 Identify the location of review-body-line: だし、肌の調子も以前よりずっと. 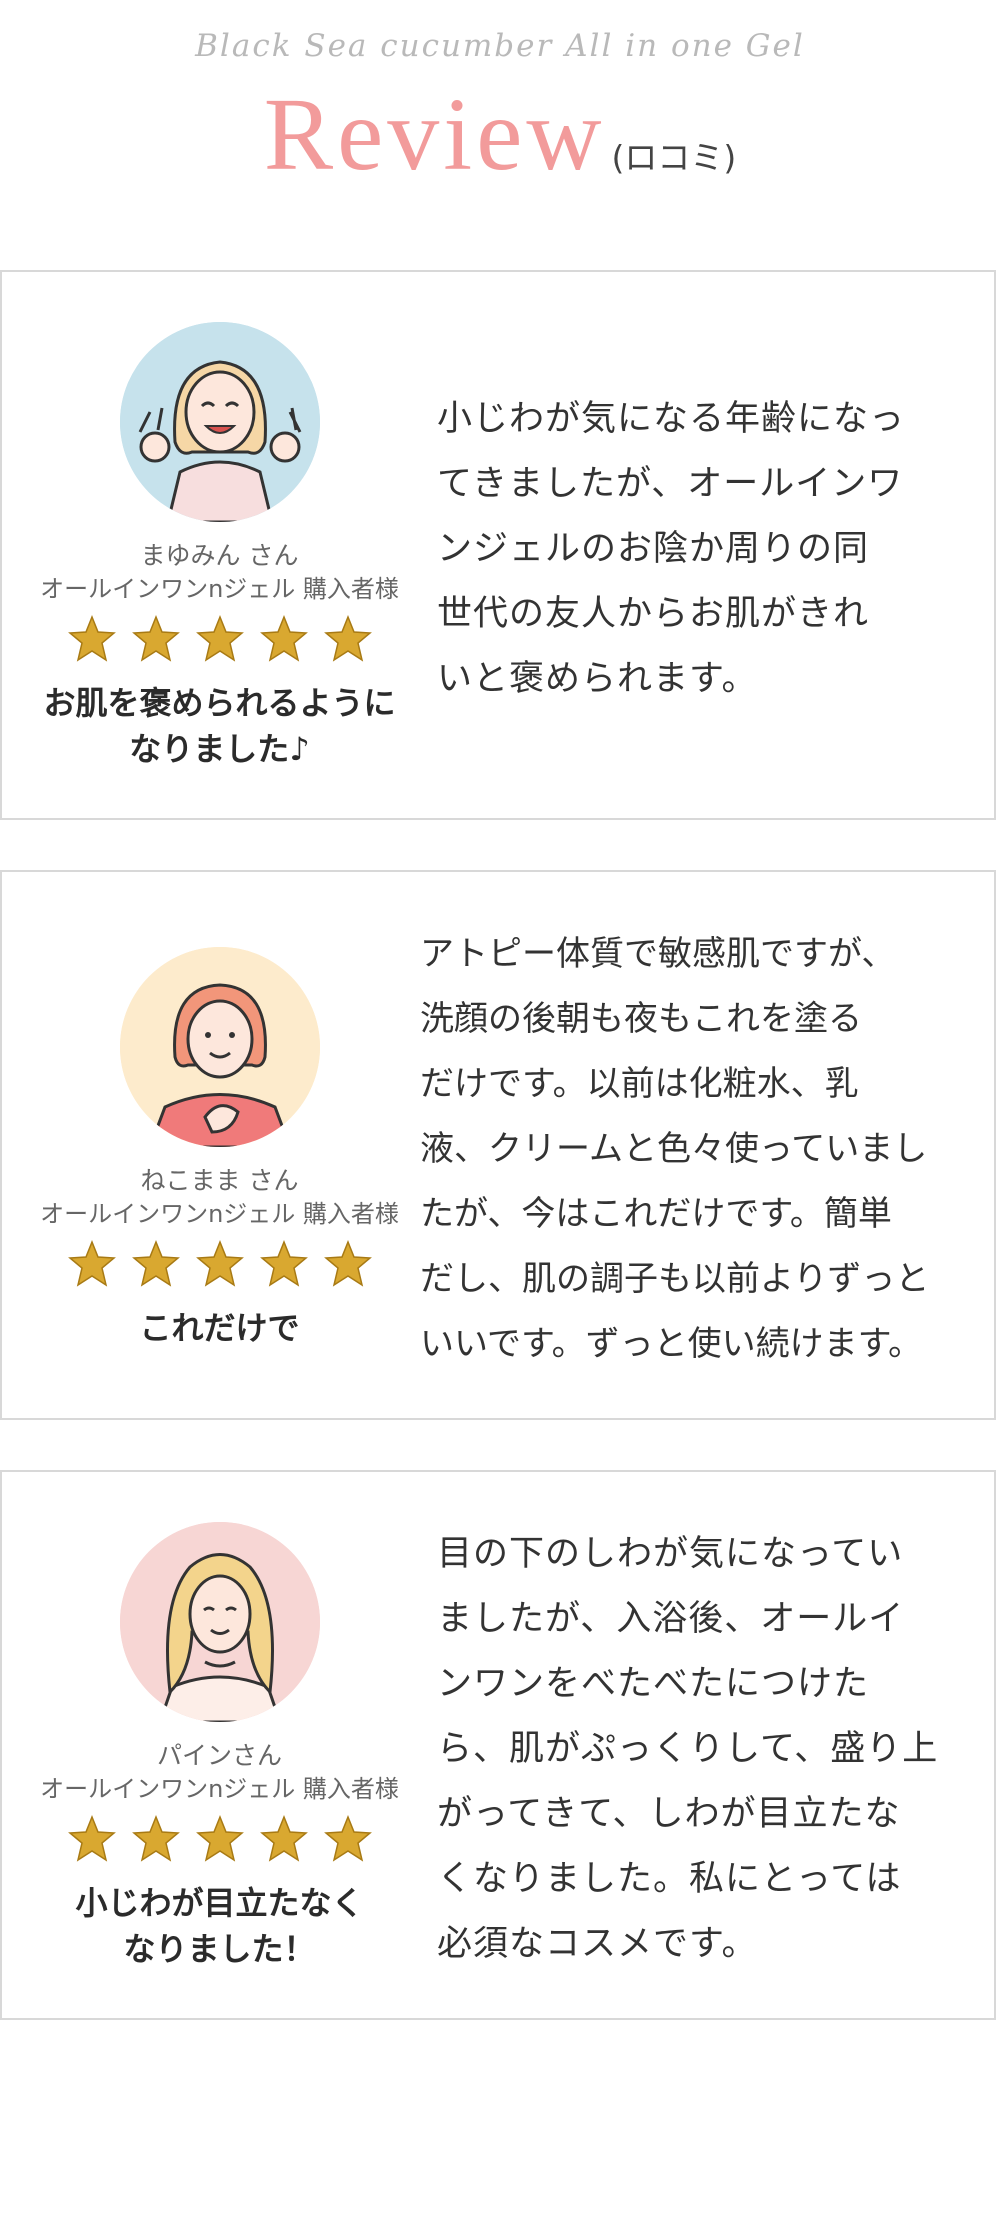
(675, 1279).